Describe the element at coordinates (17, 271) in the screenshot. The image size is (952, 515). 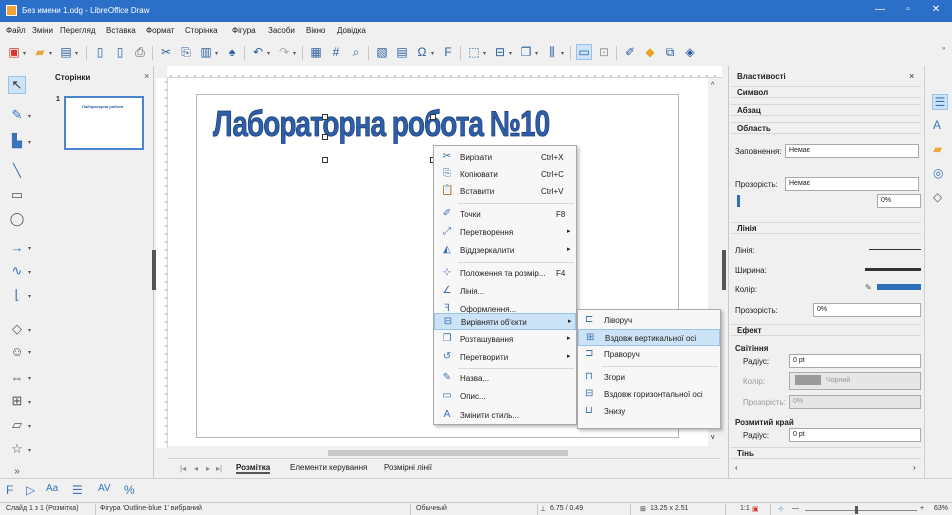
I see `curve-icon: ∿` at that location.